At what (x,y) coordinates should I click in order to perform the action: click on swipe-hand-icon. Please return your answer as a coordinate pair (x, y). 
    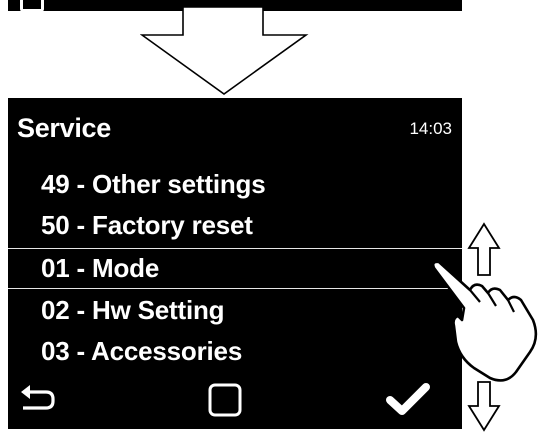
    Looking at the image, I should click on (484, 321).